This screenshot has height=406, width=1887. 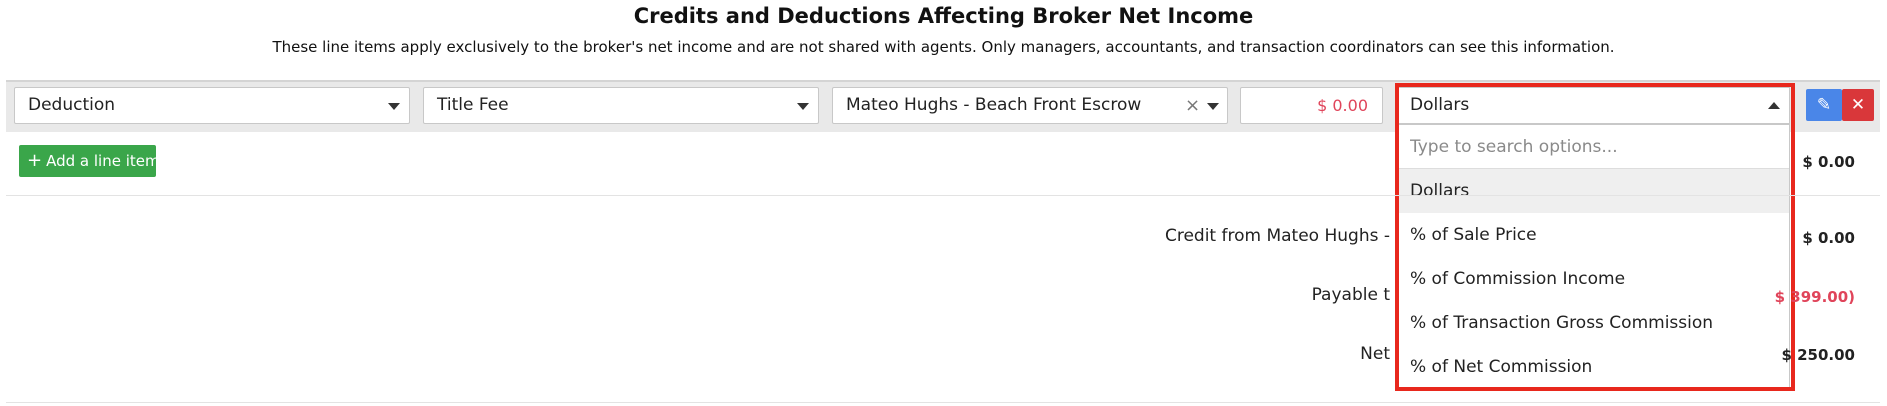 What do you see at coordinates (1311, 105) in the screenshot?
I see `amount-input: $ 0.00` at bounding box center [1311, 105].